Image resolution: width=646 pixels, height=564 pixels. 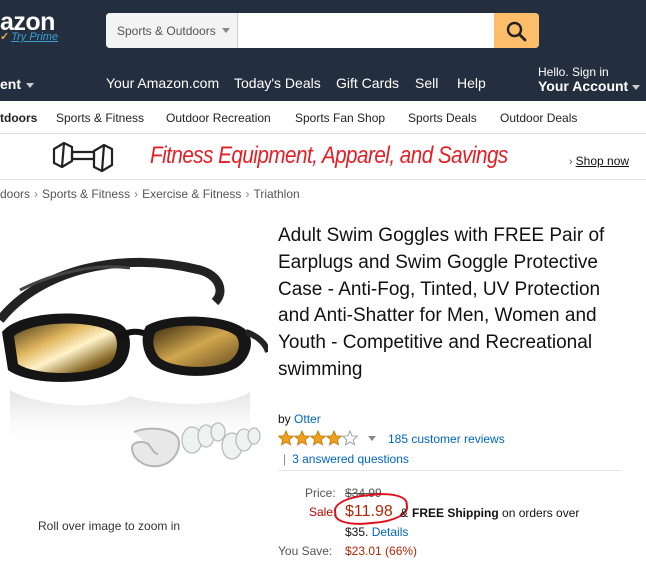 I want to click on byline: by Otter, so click(x=299, y=419).